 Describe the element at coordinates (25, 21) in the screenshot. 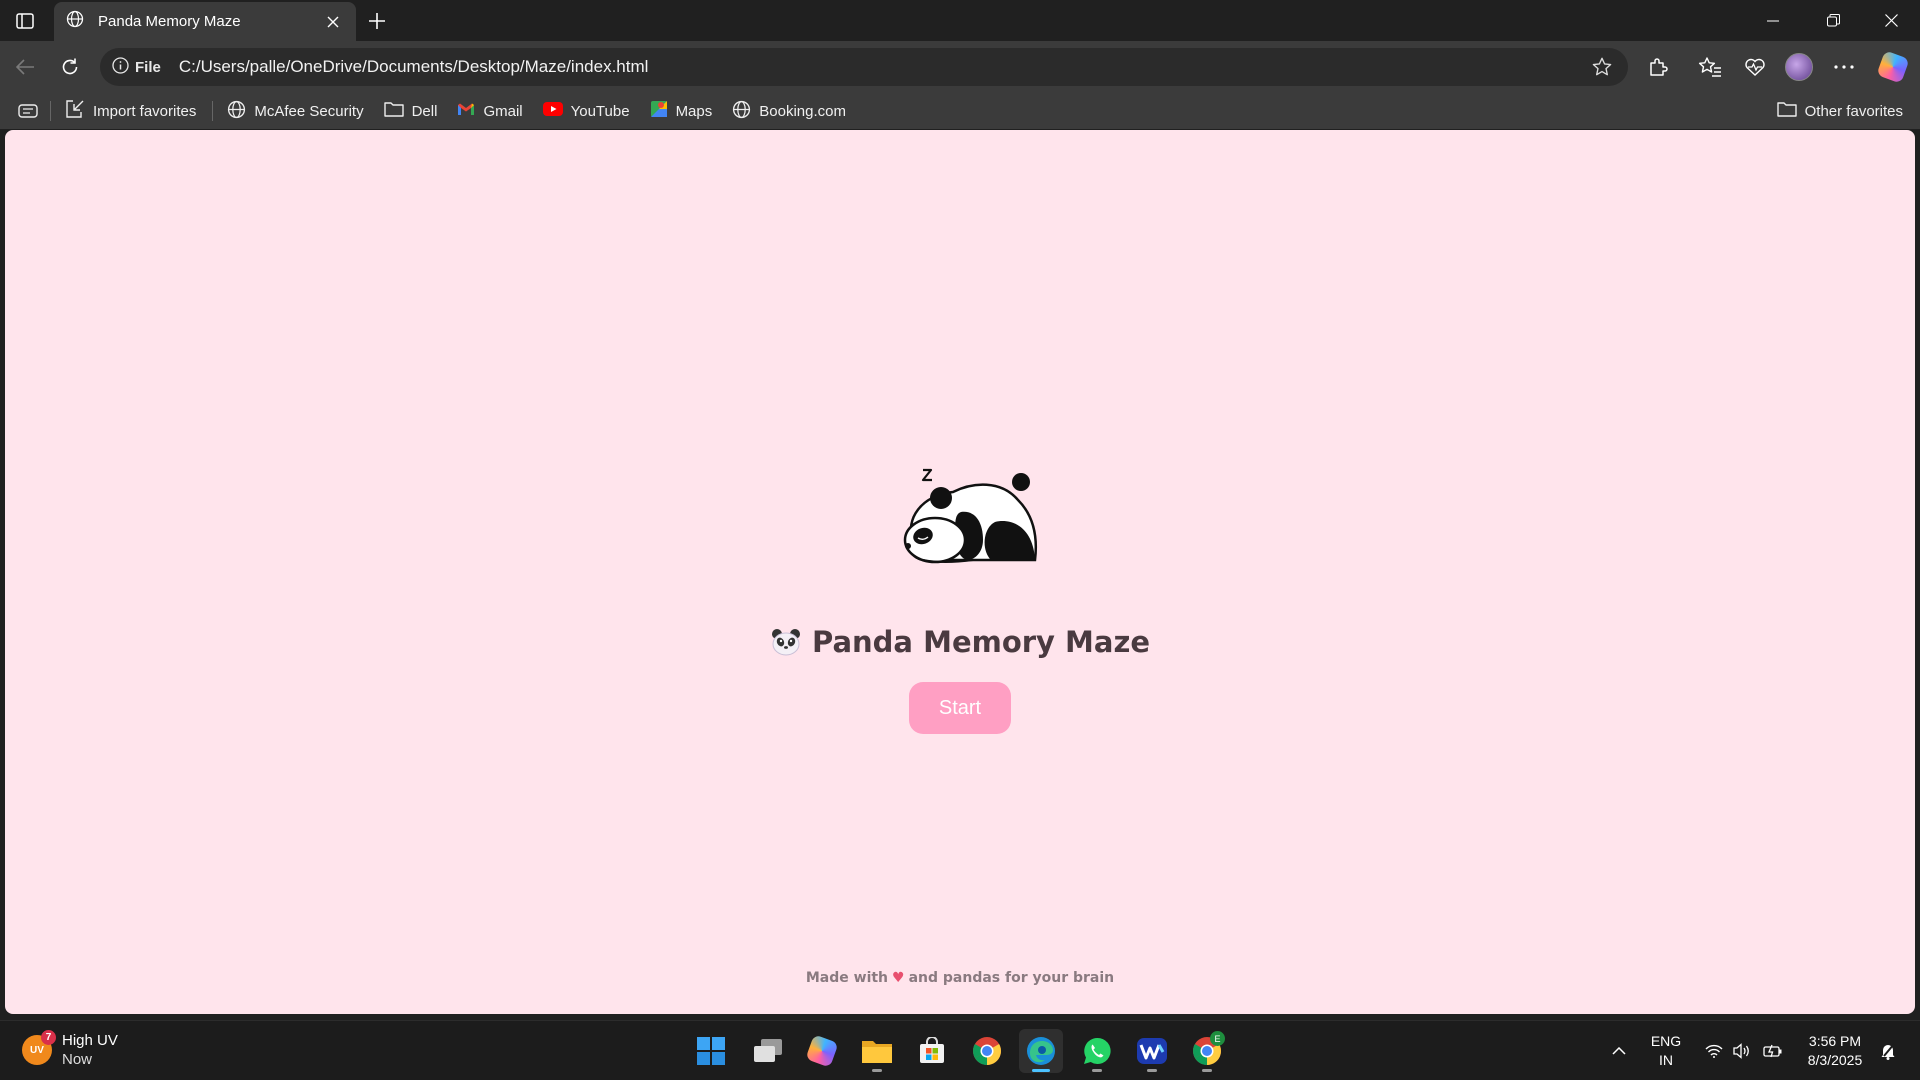

I see `tab-actions-icon` at that location.